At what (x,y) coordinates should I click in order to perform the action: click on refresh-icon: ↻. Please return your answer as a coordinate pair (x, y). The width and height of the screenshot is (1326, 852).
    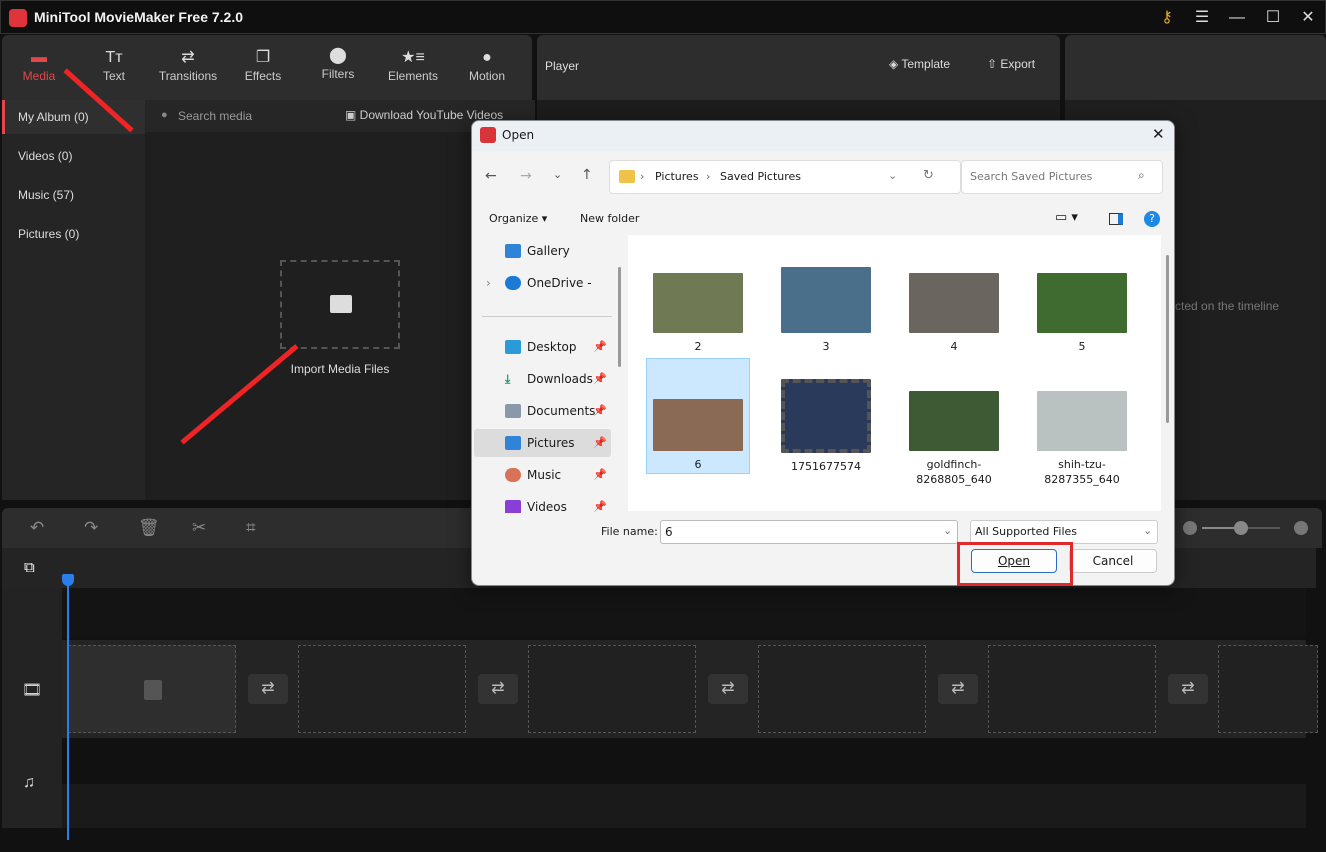
    Looking at the image, I should click on (928, 175).